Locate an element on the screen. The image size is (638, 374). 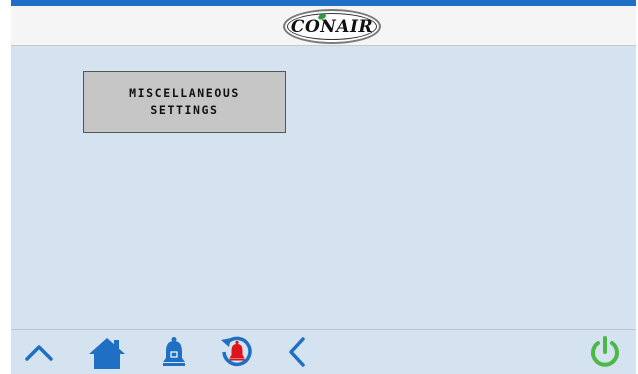
button-label-line2: SETTINGS is located at coordinates (184, 110).